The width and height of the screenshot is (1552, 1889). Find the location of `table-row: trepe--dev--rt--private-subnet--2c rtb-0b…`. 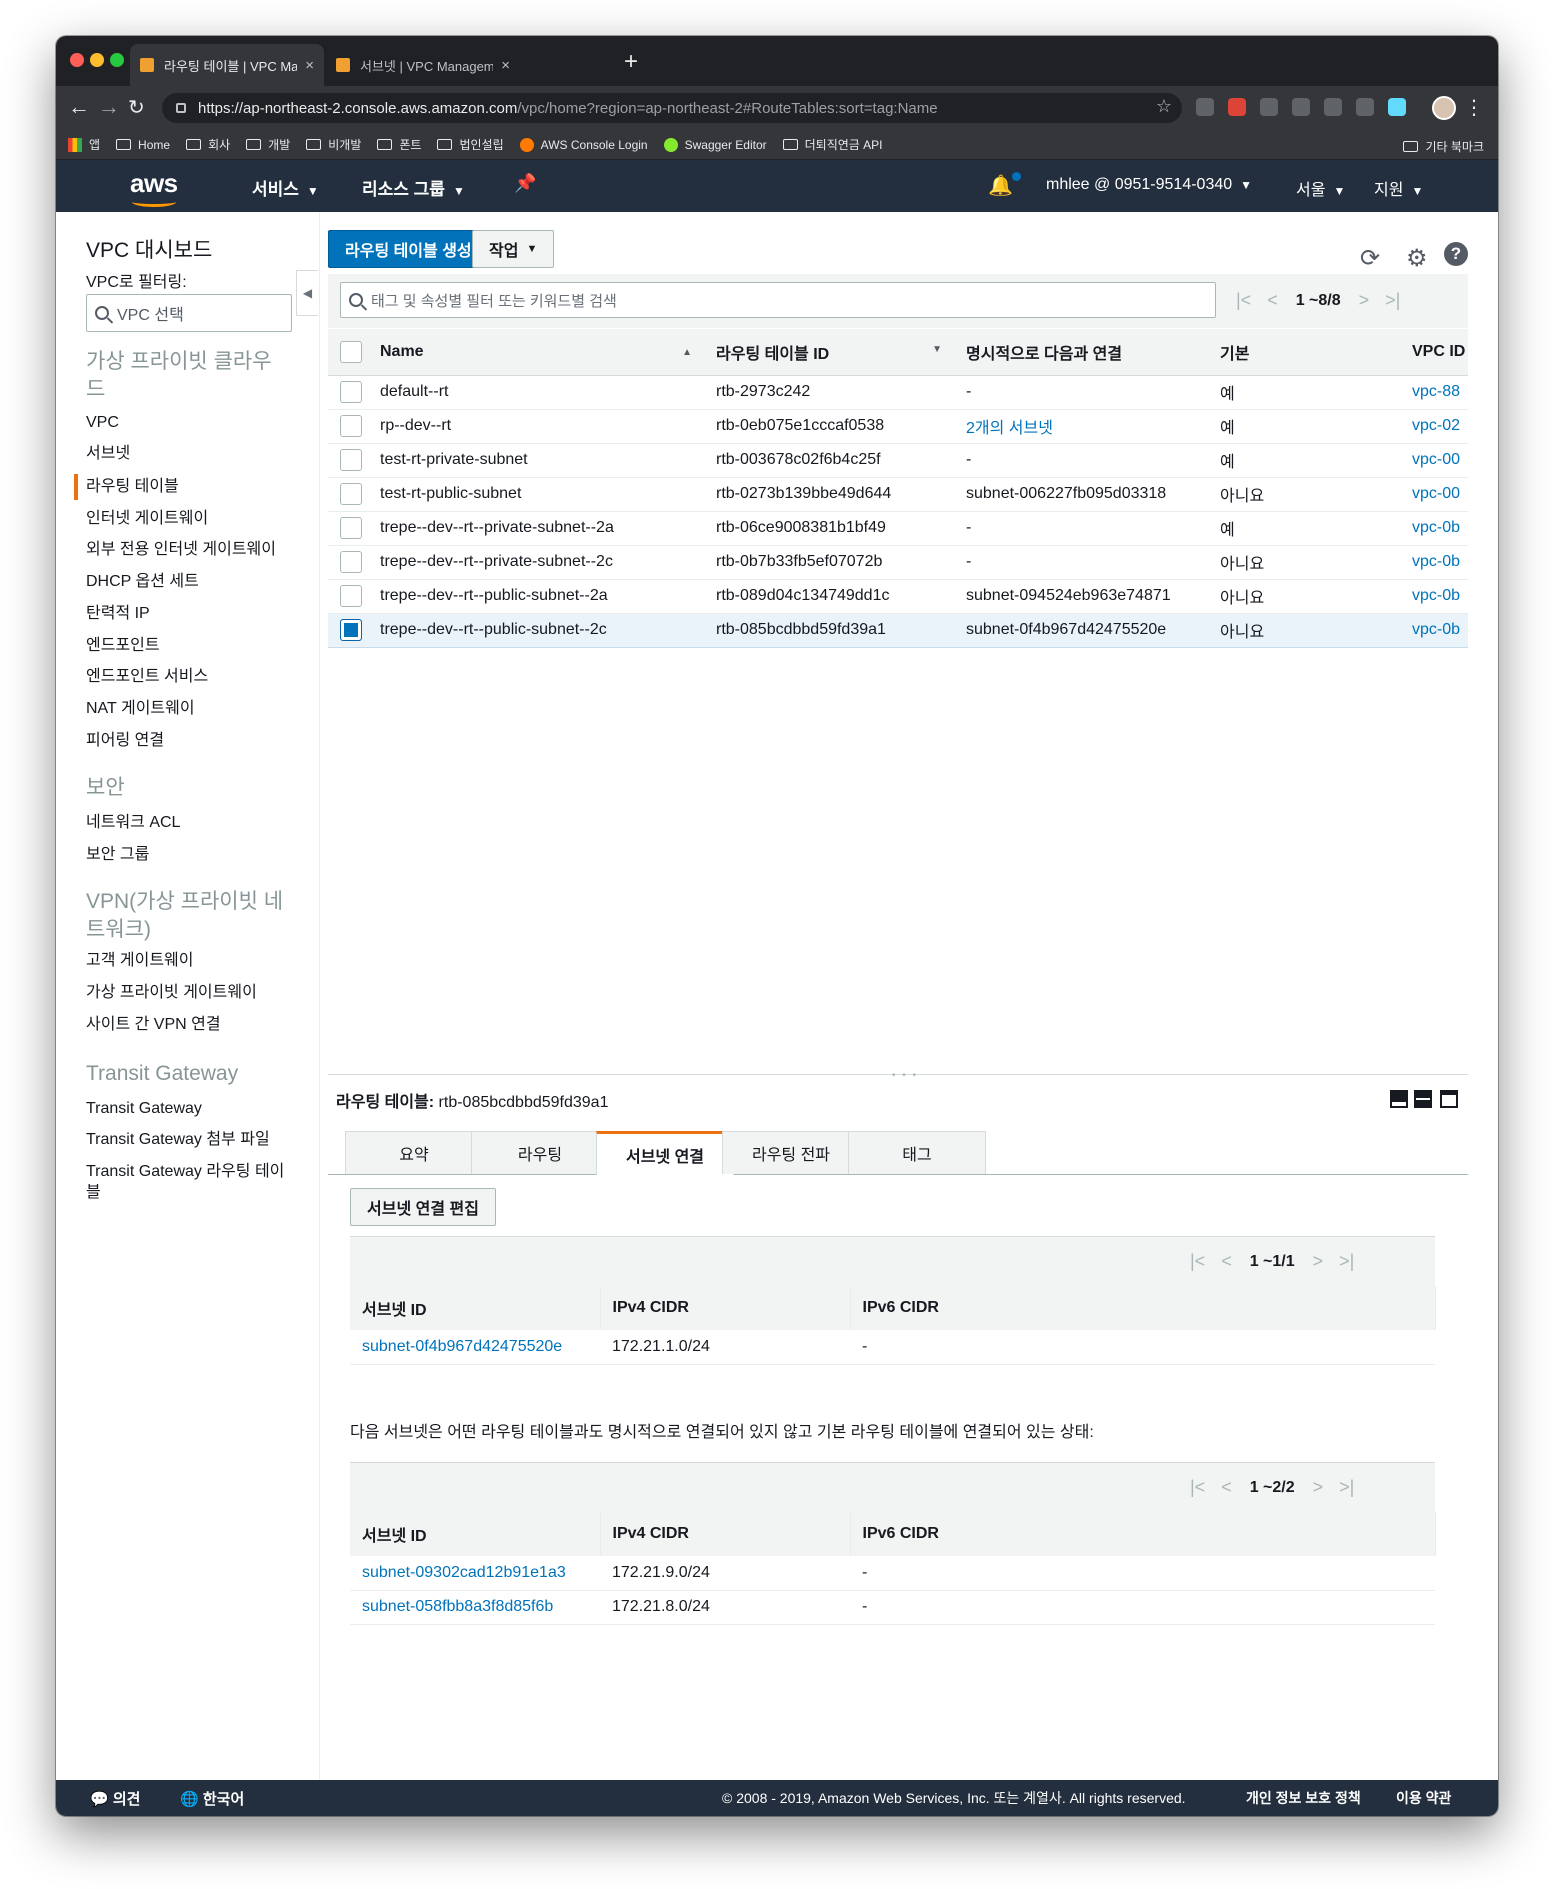

table-row: trepe--dev--rt--private-subnet--2c rtb-0b… is located at coordinates (898, 562).